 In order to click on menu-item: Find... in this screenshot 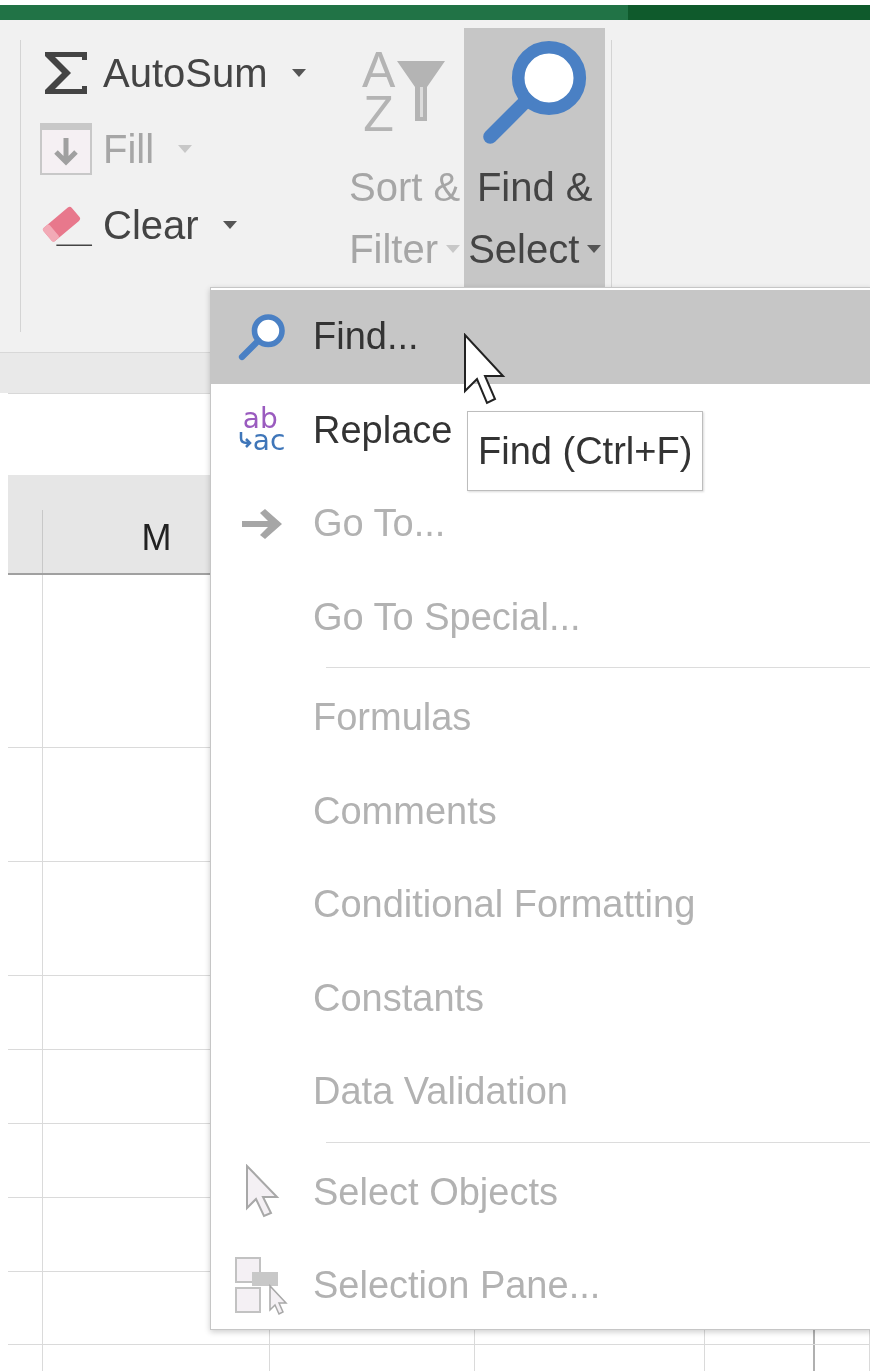, I will do `click(315, 337)`.